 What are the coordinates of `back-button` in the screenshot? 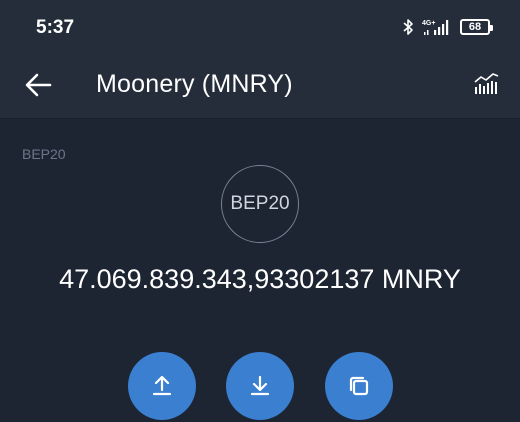 It's located at (39, 85).